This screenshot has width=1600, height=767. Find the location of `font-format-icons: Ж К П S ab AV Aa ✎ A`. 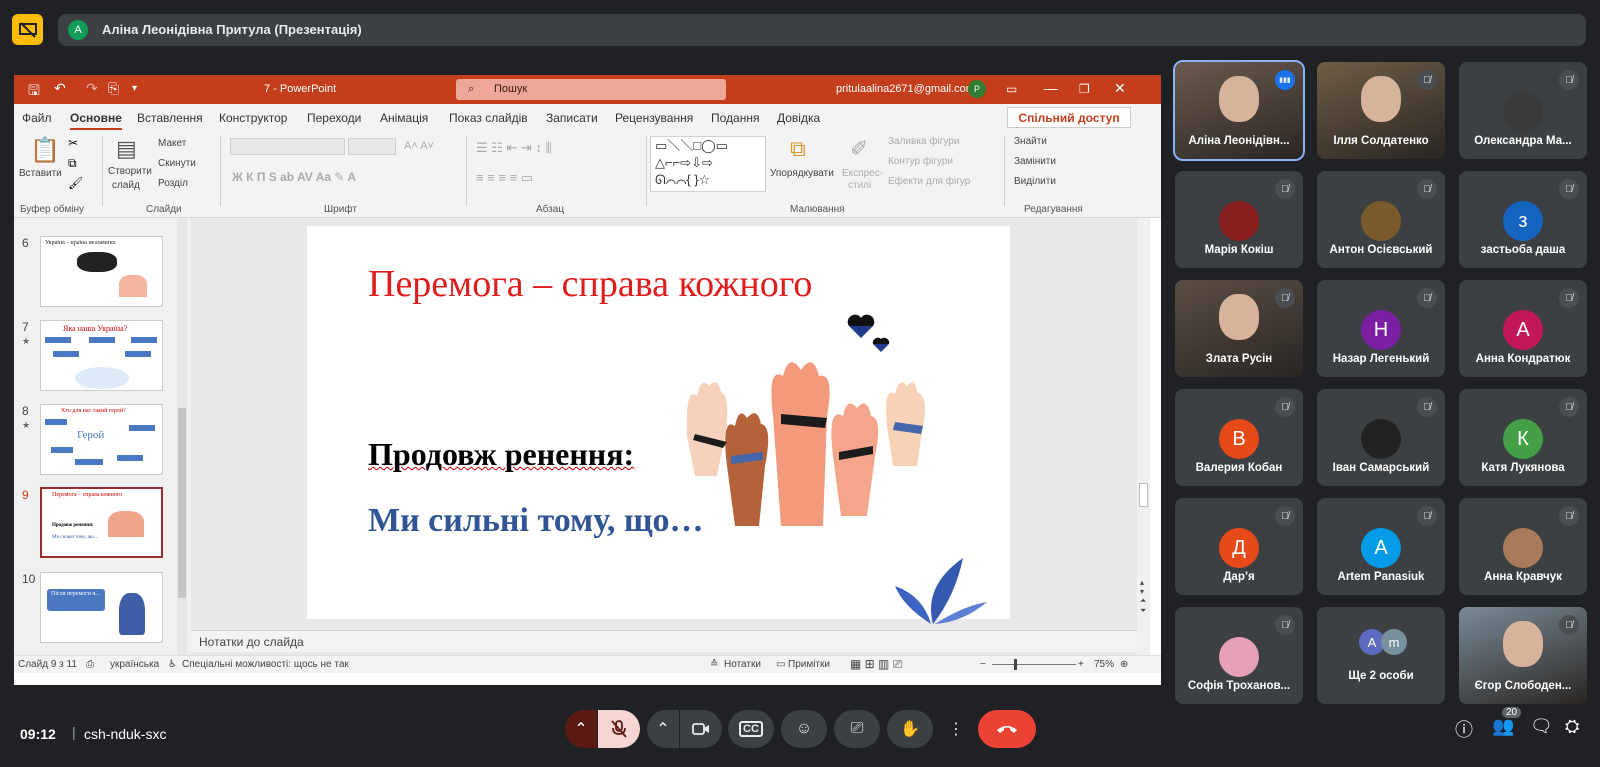

font-format-icons: Ж К П S ab AV Aa ✎ A is located at coordinates (294, 177).